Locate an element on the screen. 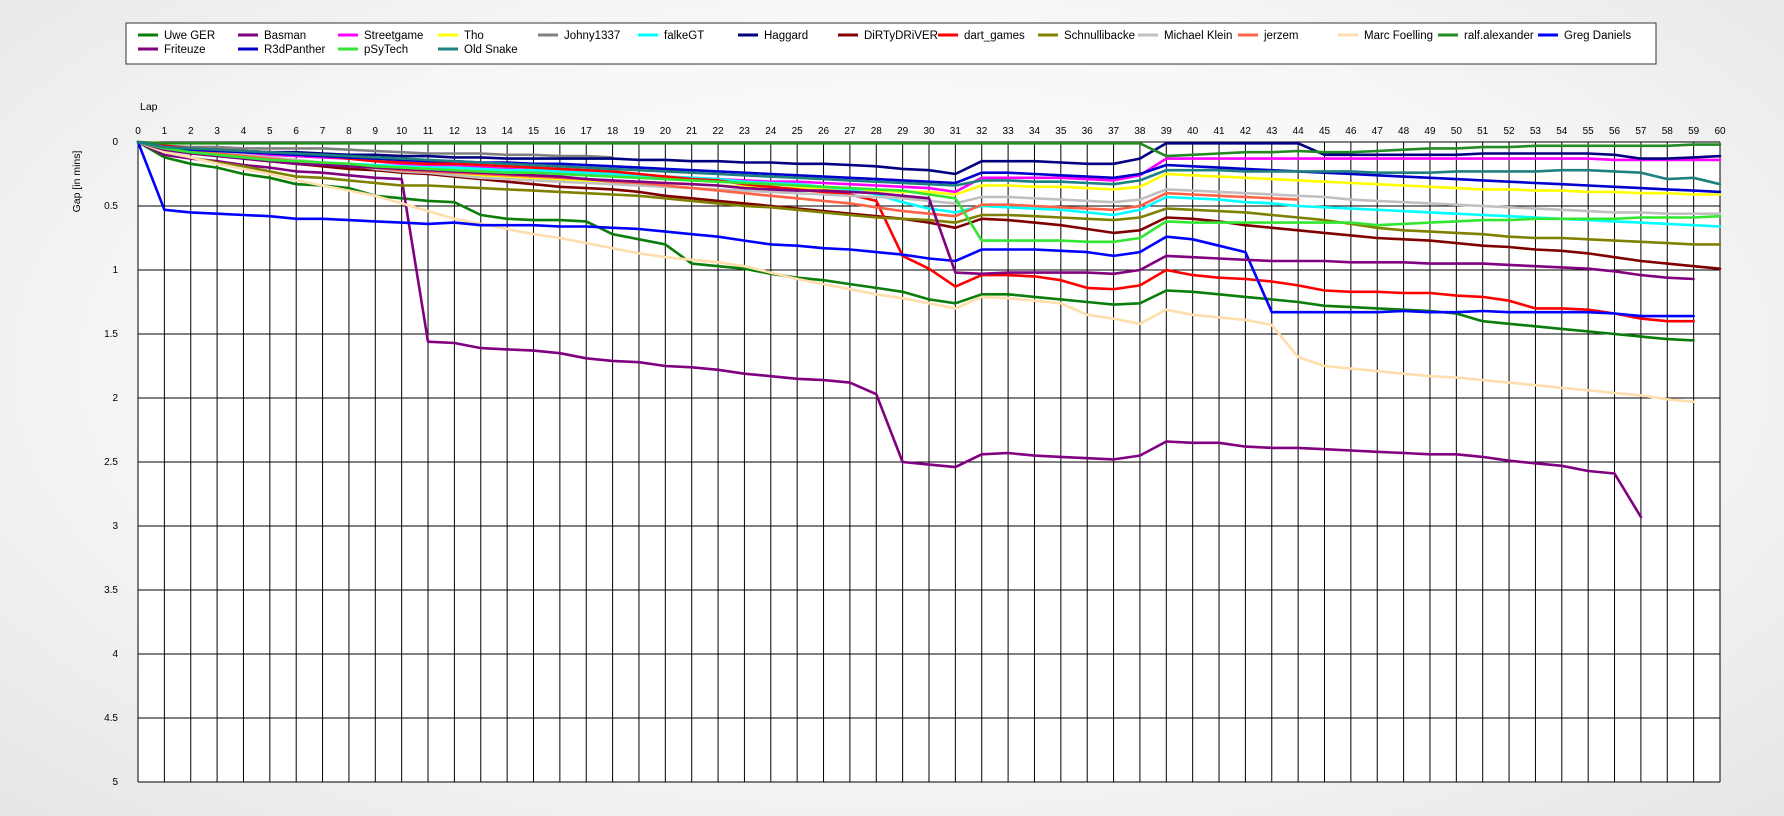 Image resolution: width=1784 pixels, height=816 pixels. x-tick-label: 50 is located at coordinates (1457, 131).